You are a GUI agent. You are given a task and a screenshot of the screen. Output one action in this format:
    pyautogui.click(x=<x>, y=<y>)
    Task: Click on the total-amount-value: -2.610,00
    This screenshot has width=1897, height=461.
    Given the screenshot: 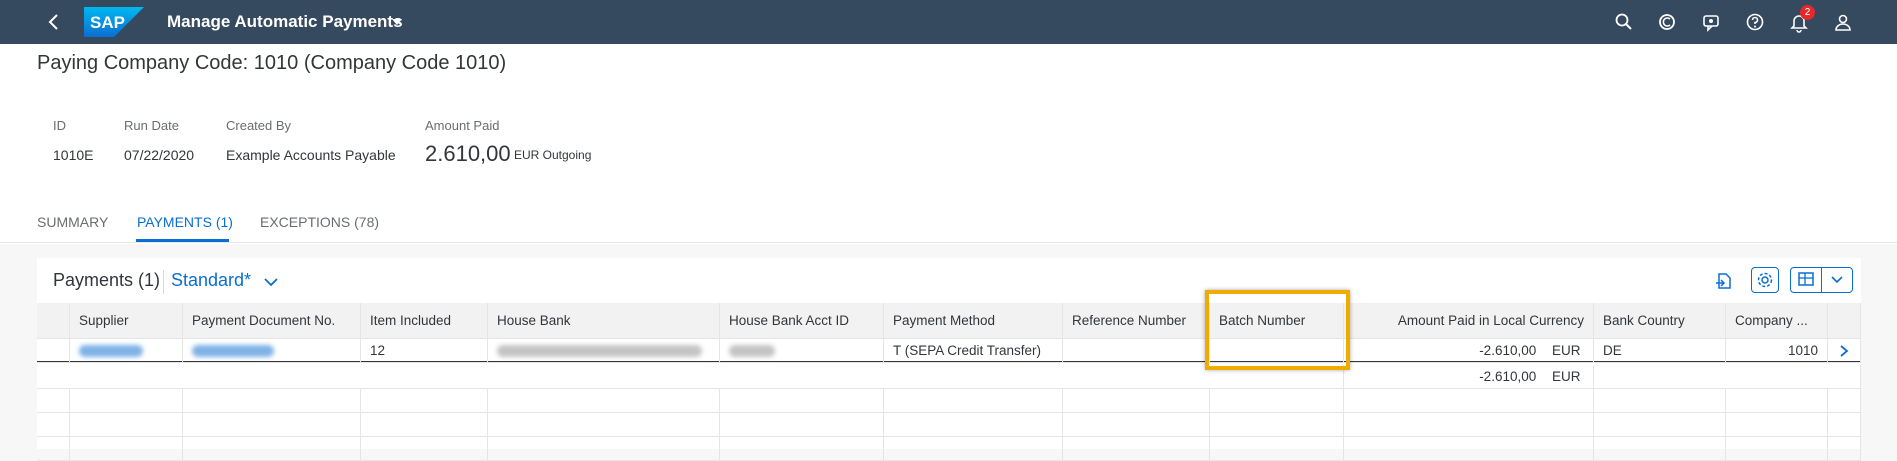 What is the action you would take?
    pyautogui.click(x=1508, y=376)
    